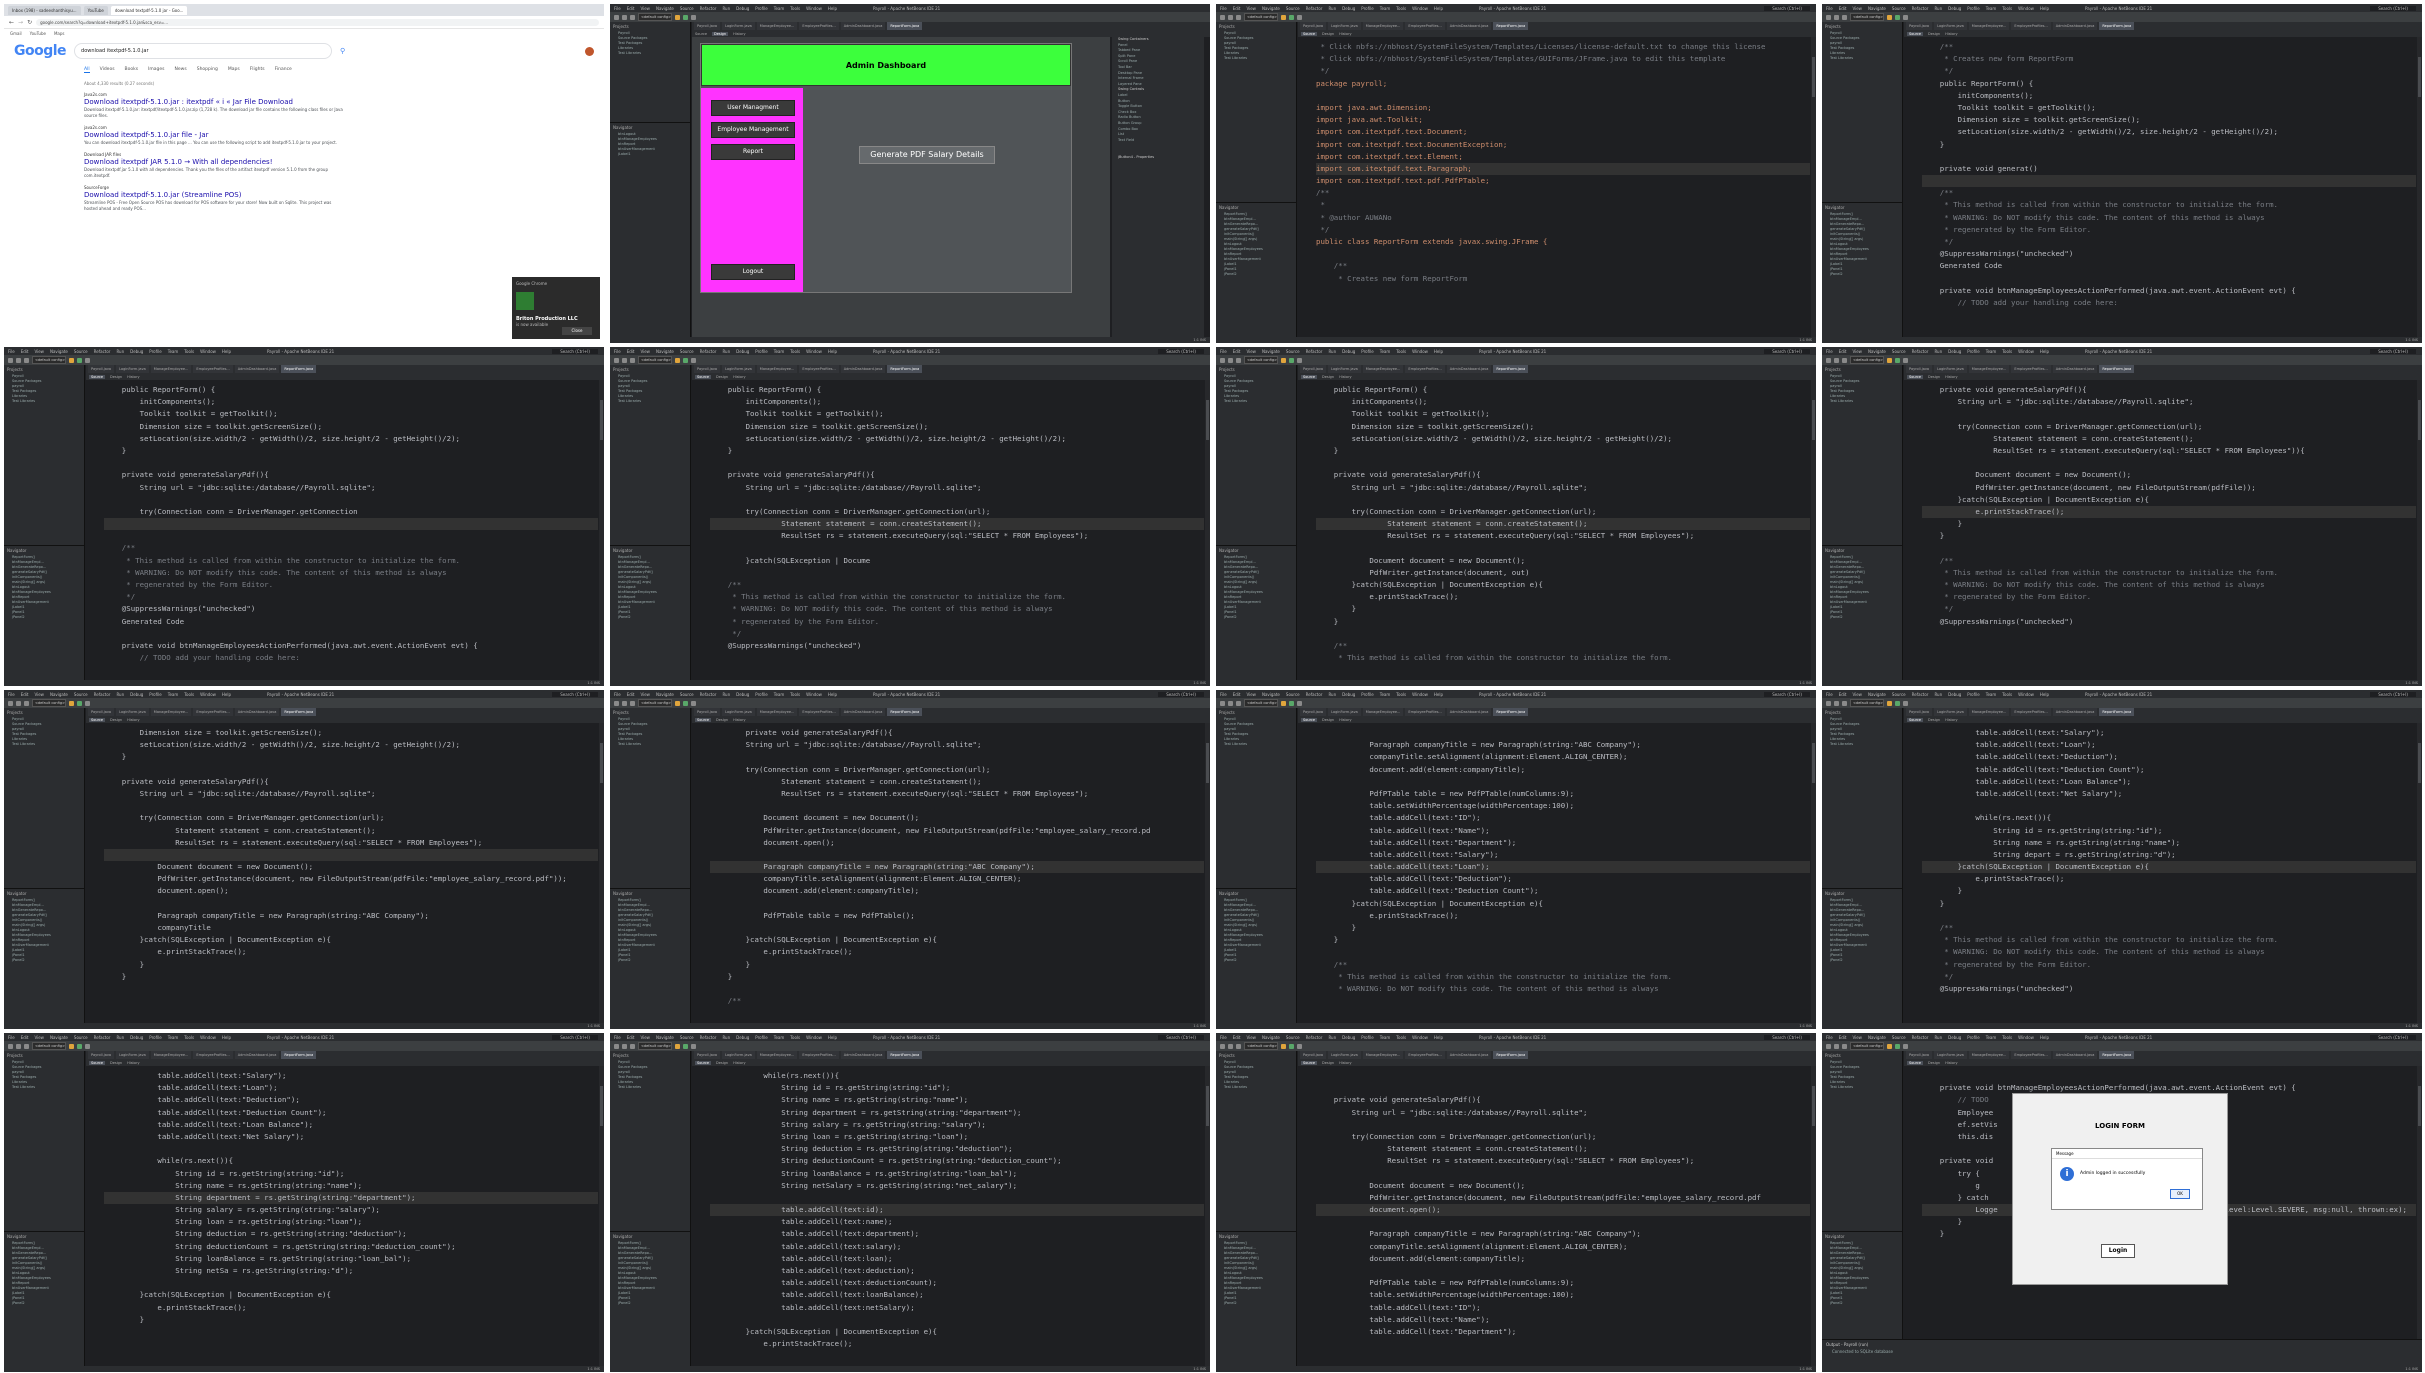 The height and width of the screenshot is (1373, 2425). Describe the element at coordinates (631, 8) in the screenshot. I see `menu-edit: Edit` at that location.